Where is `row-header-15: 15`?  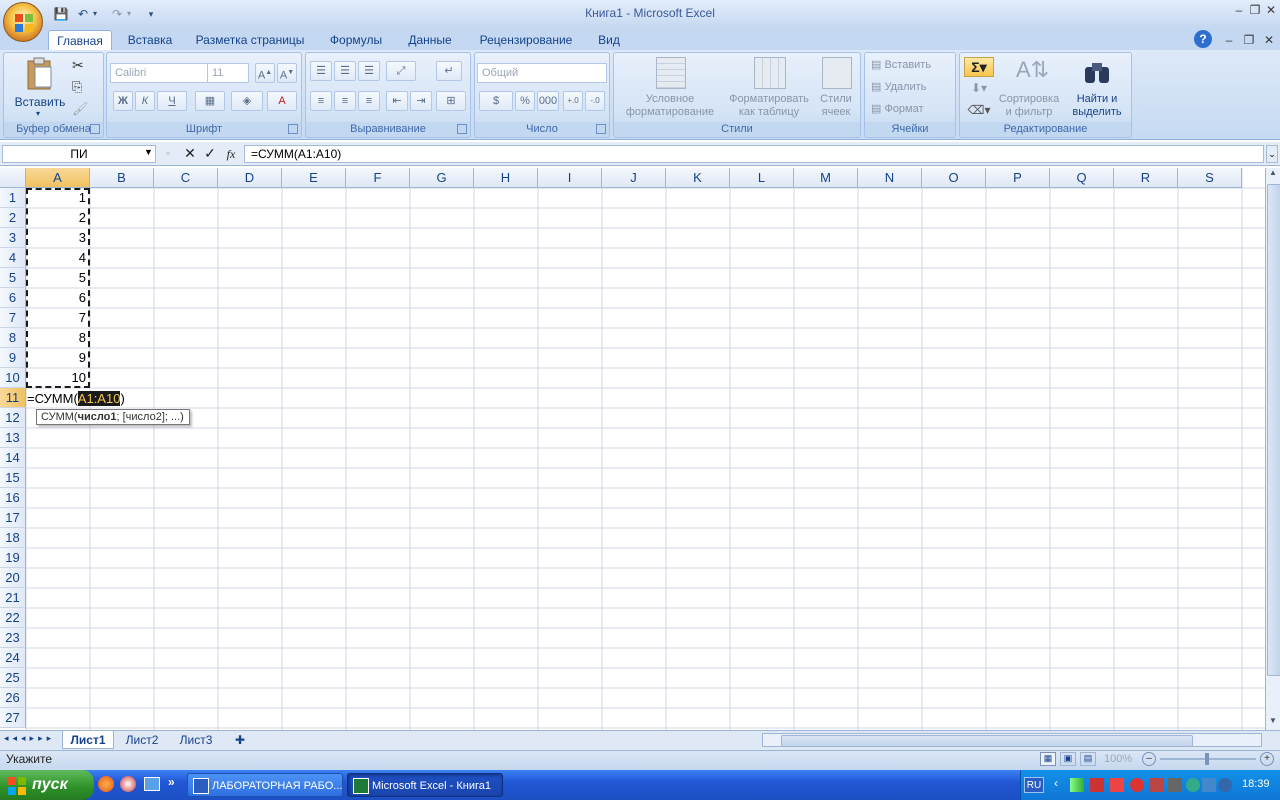 row-header-15: 15 is located at coordinates (13, 478).